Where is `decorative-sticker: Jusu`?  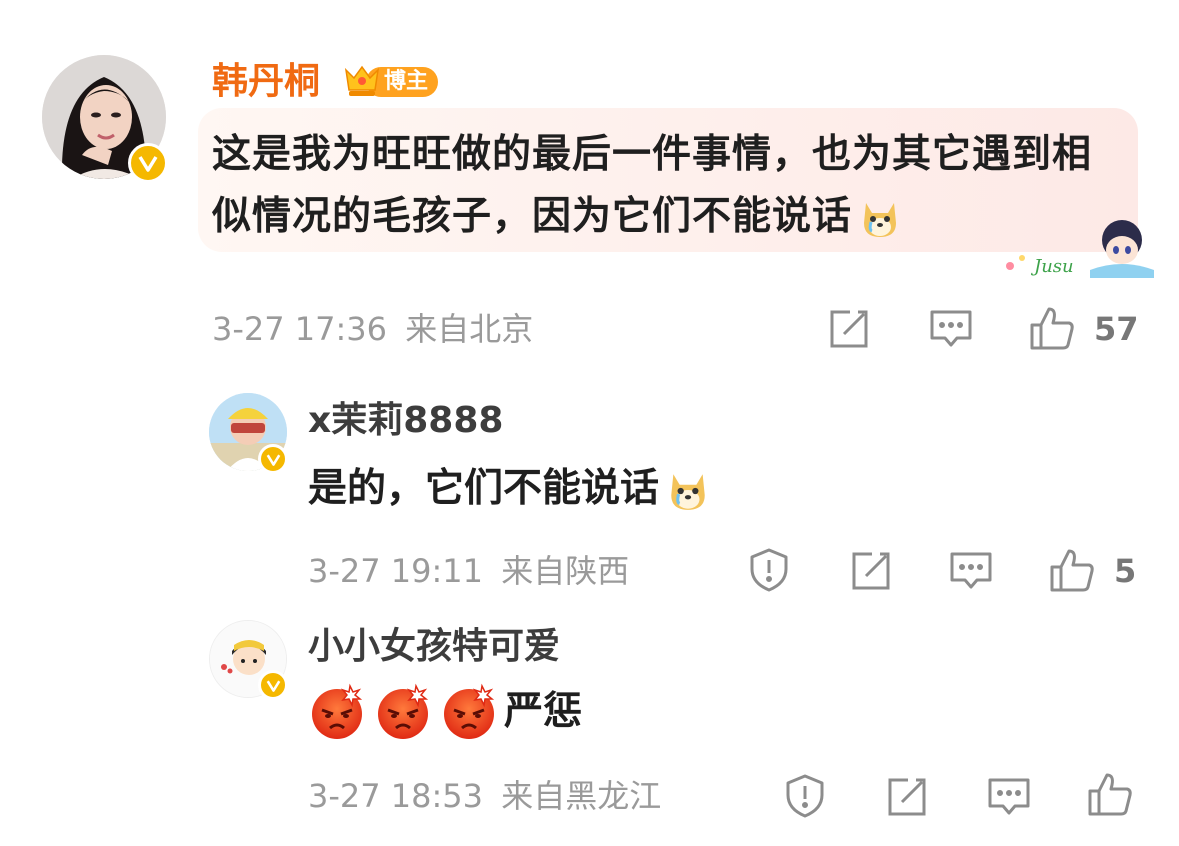
decorative-sticker: Jusu is located at coordinates (1080, 243).